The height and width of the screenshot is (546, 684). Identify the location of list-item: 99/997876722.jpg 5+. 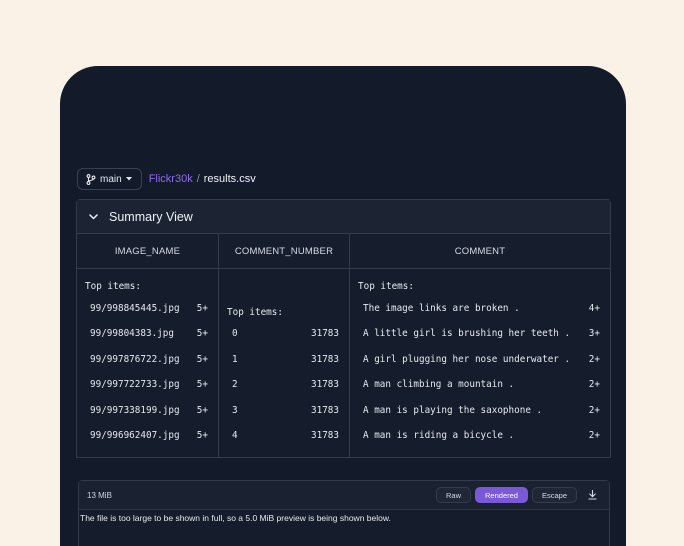
(149, 359).